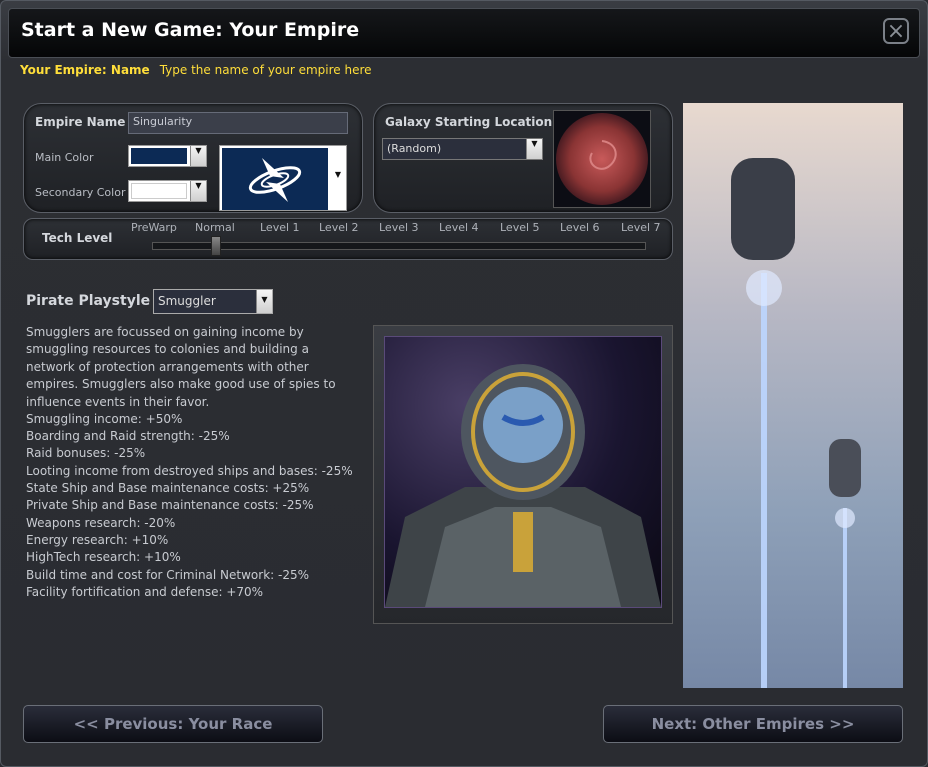 Image resolution: width=928 pixels, height=767 pixels. What do you see at coordinates (580, 227) in the screenshot?
I see `tech-tick: Level 6` at bounding box center [580, 227].